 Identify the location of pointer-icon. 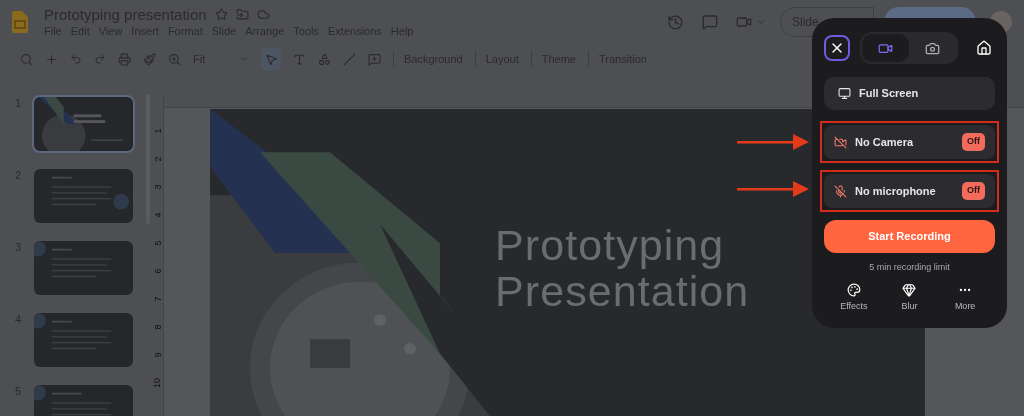
(271, 59).